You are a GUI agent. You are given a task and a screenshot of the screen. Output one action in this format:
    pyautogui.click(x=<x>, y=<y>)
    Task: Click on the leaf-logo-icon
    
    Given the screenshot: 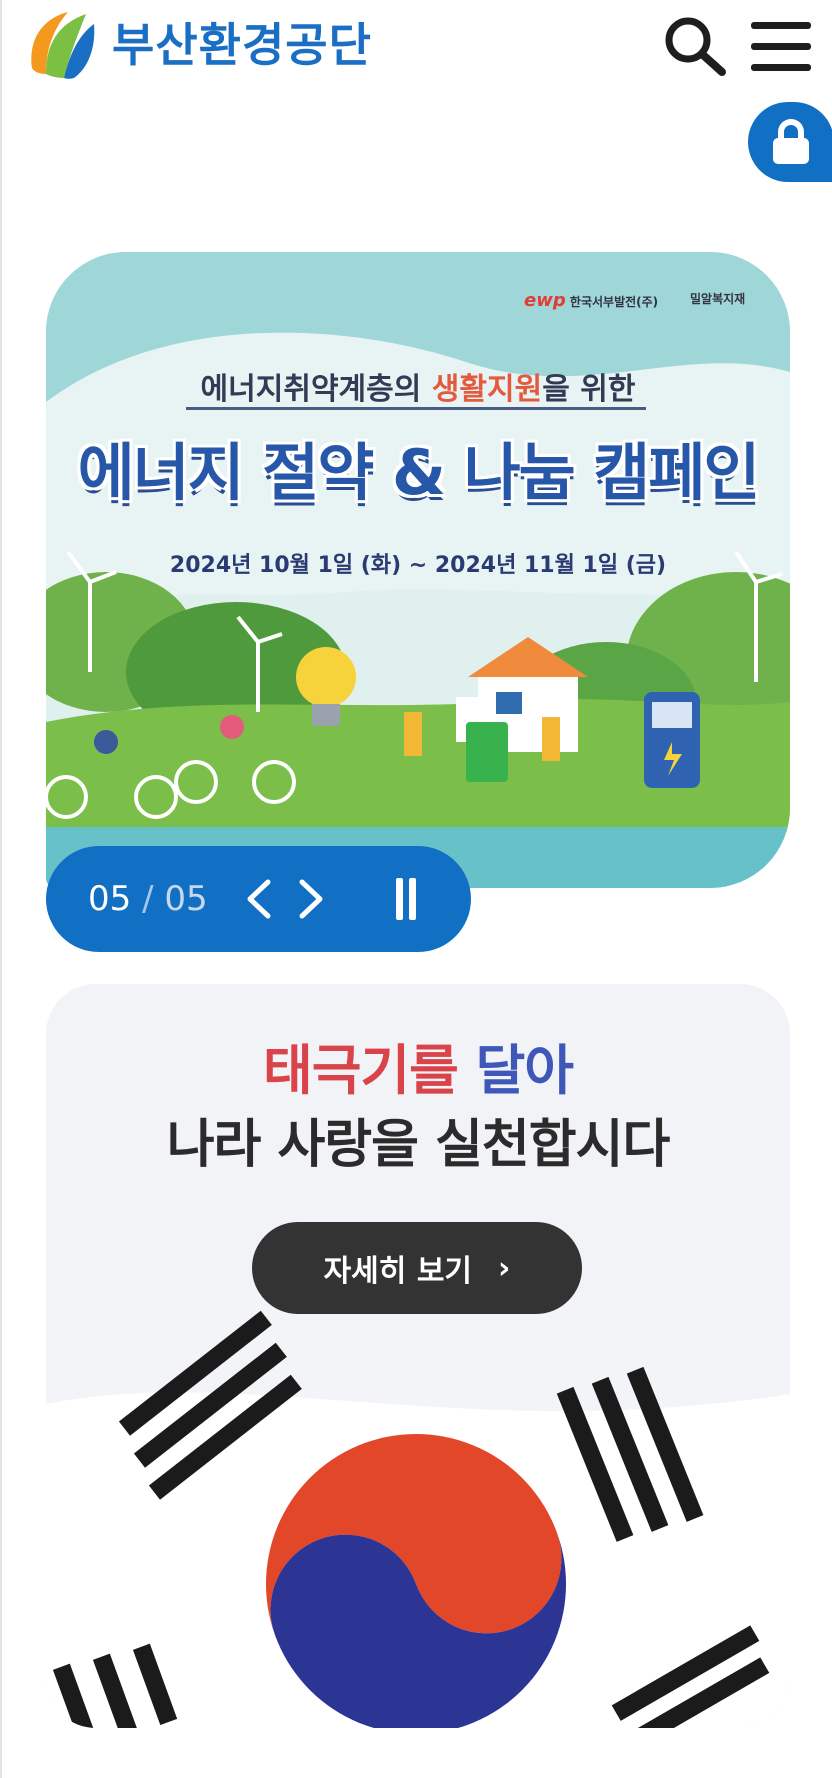 What is the action you would take?
    pyautogui.click(x=63, y=45)
    